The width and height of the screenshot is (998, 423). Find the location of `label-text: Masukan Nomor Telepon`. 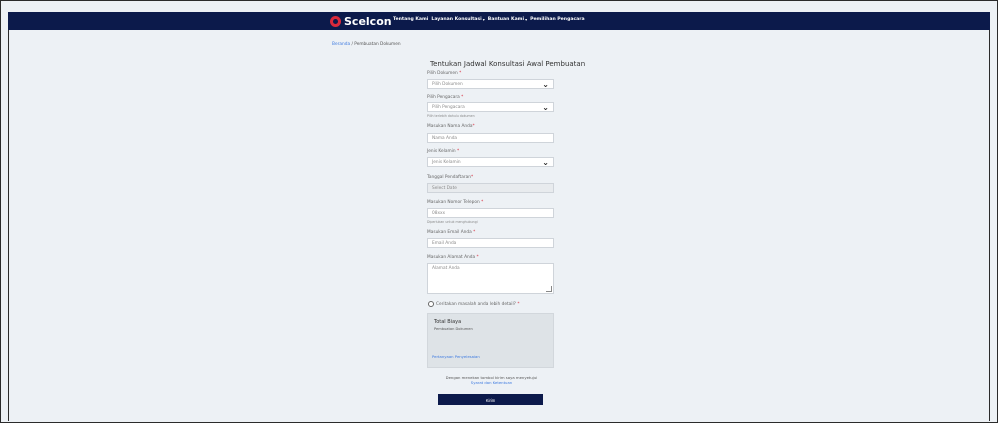

label-text: Masukan Nomor Telepon is located at coordinates (454, 202).